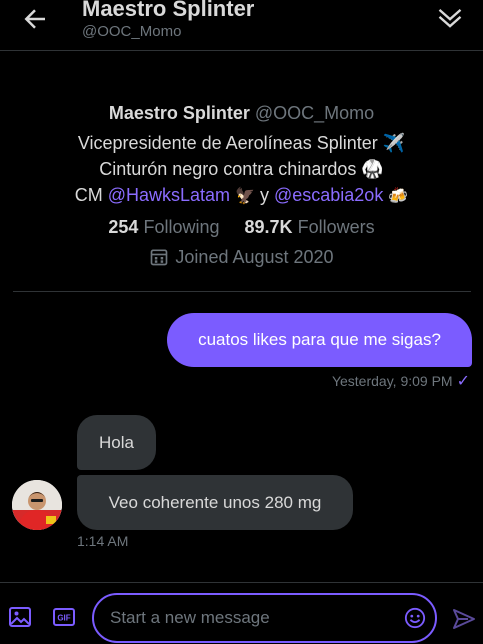  Describe the element at coordinates (168, 11) in the screenshot. I see `header-title: Maestro Splinter` at that location.